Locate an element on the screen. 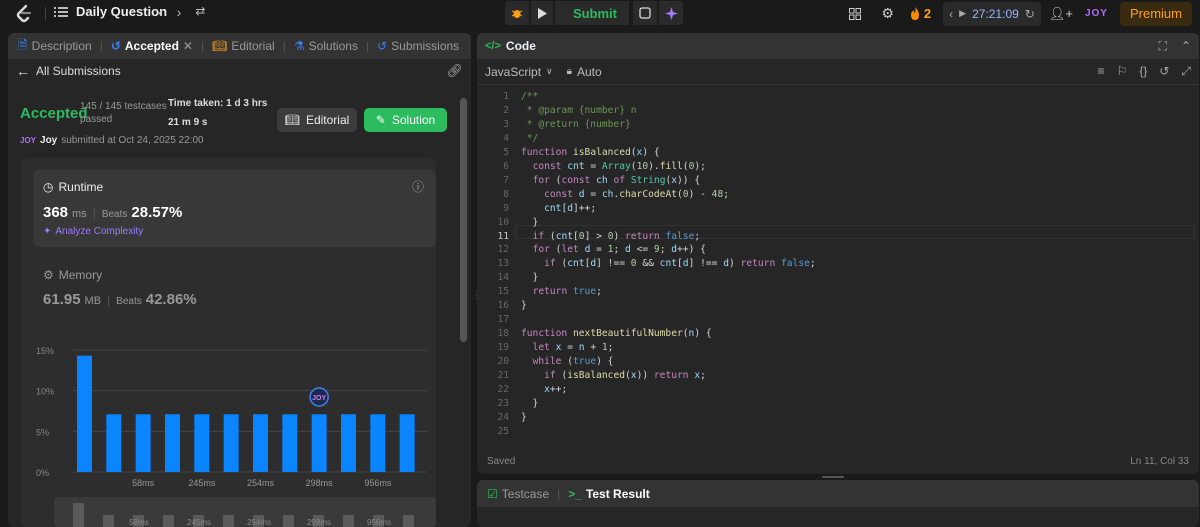  code-line: for (const ch of String(x)) { is located at coordinates (616, 180).